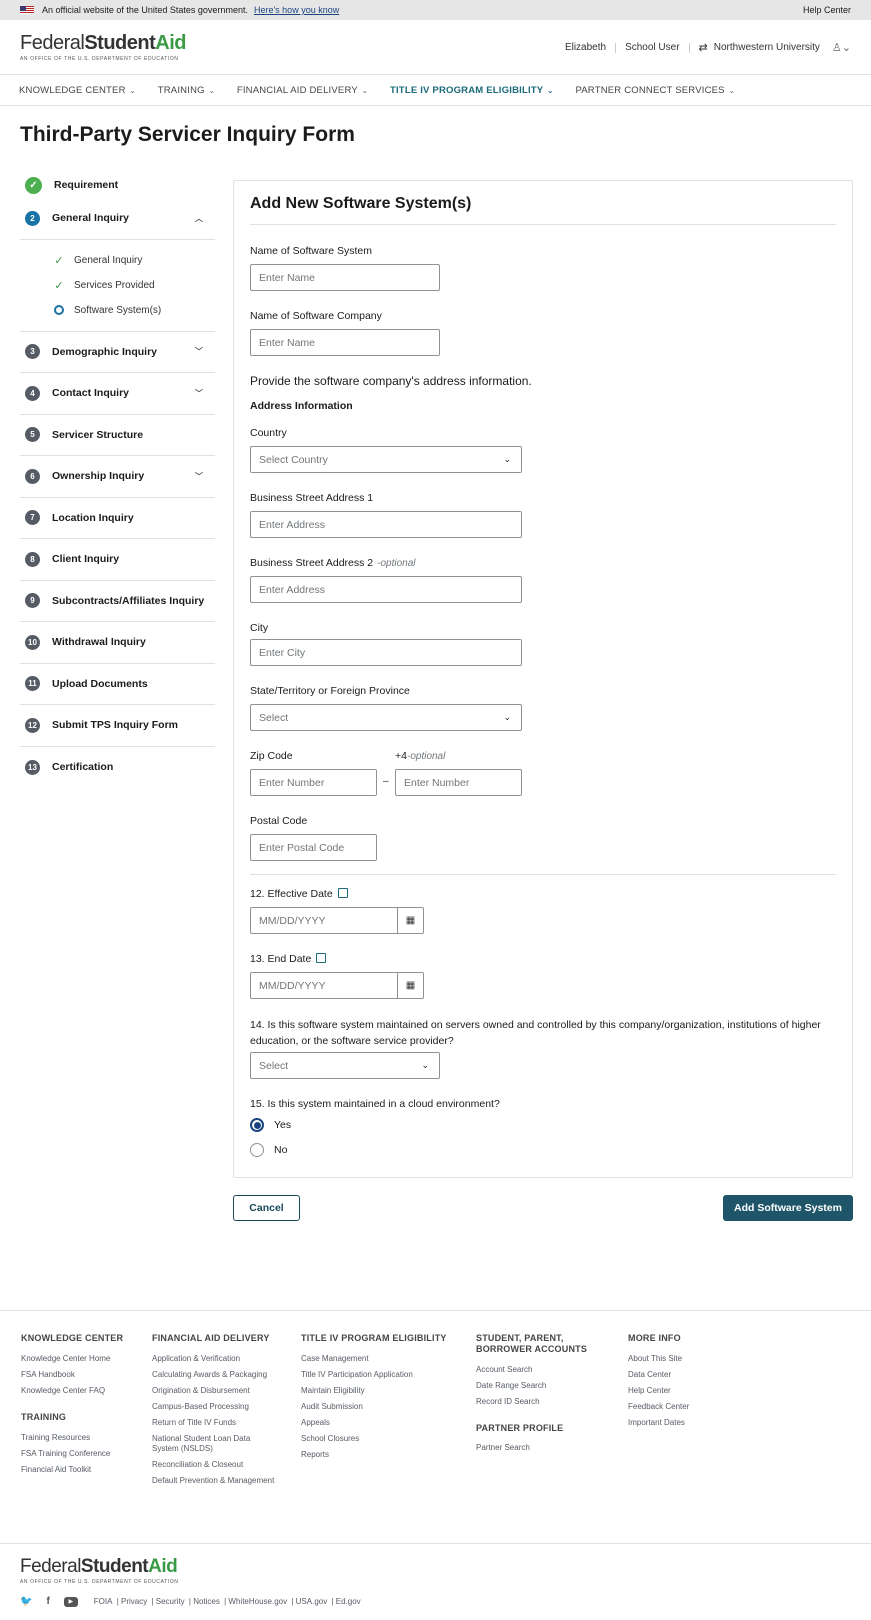 This screenshot has width=871, height=1620. Describe the element at coordinates (117, 219) in the screenshot. I see `step-general-inquiry: 2 General Inquiry ︿` at that location.